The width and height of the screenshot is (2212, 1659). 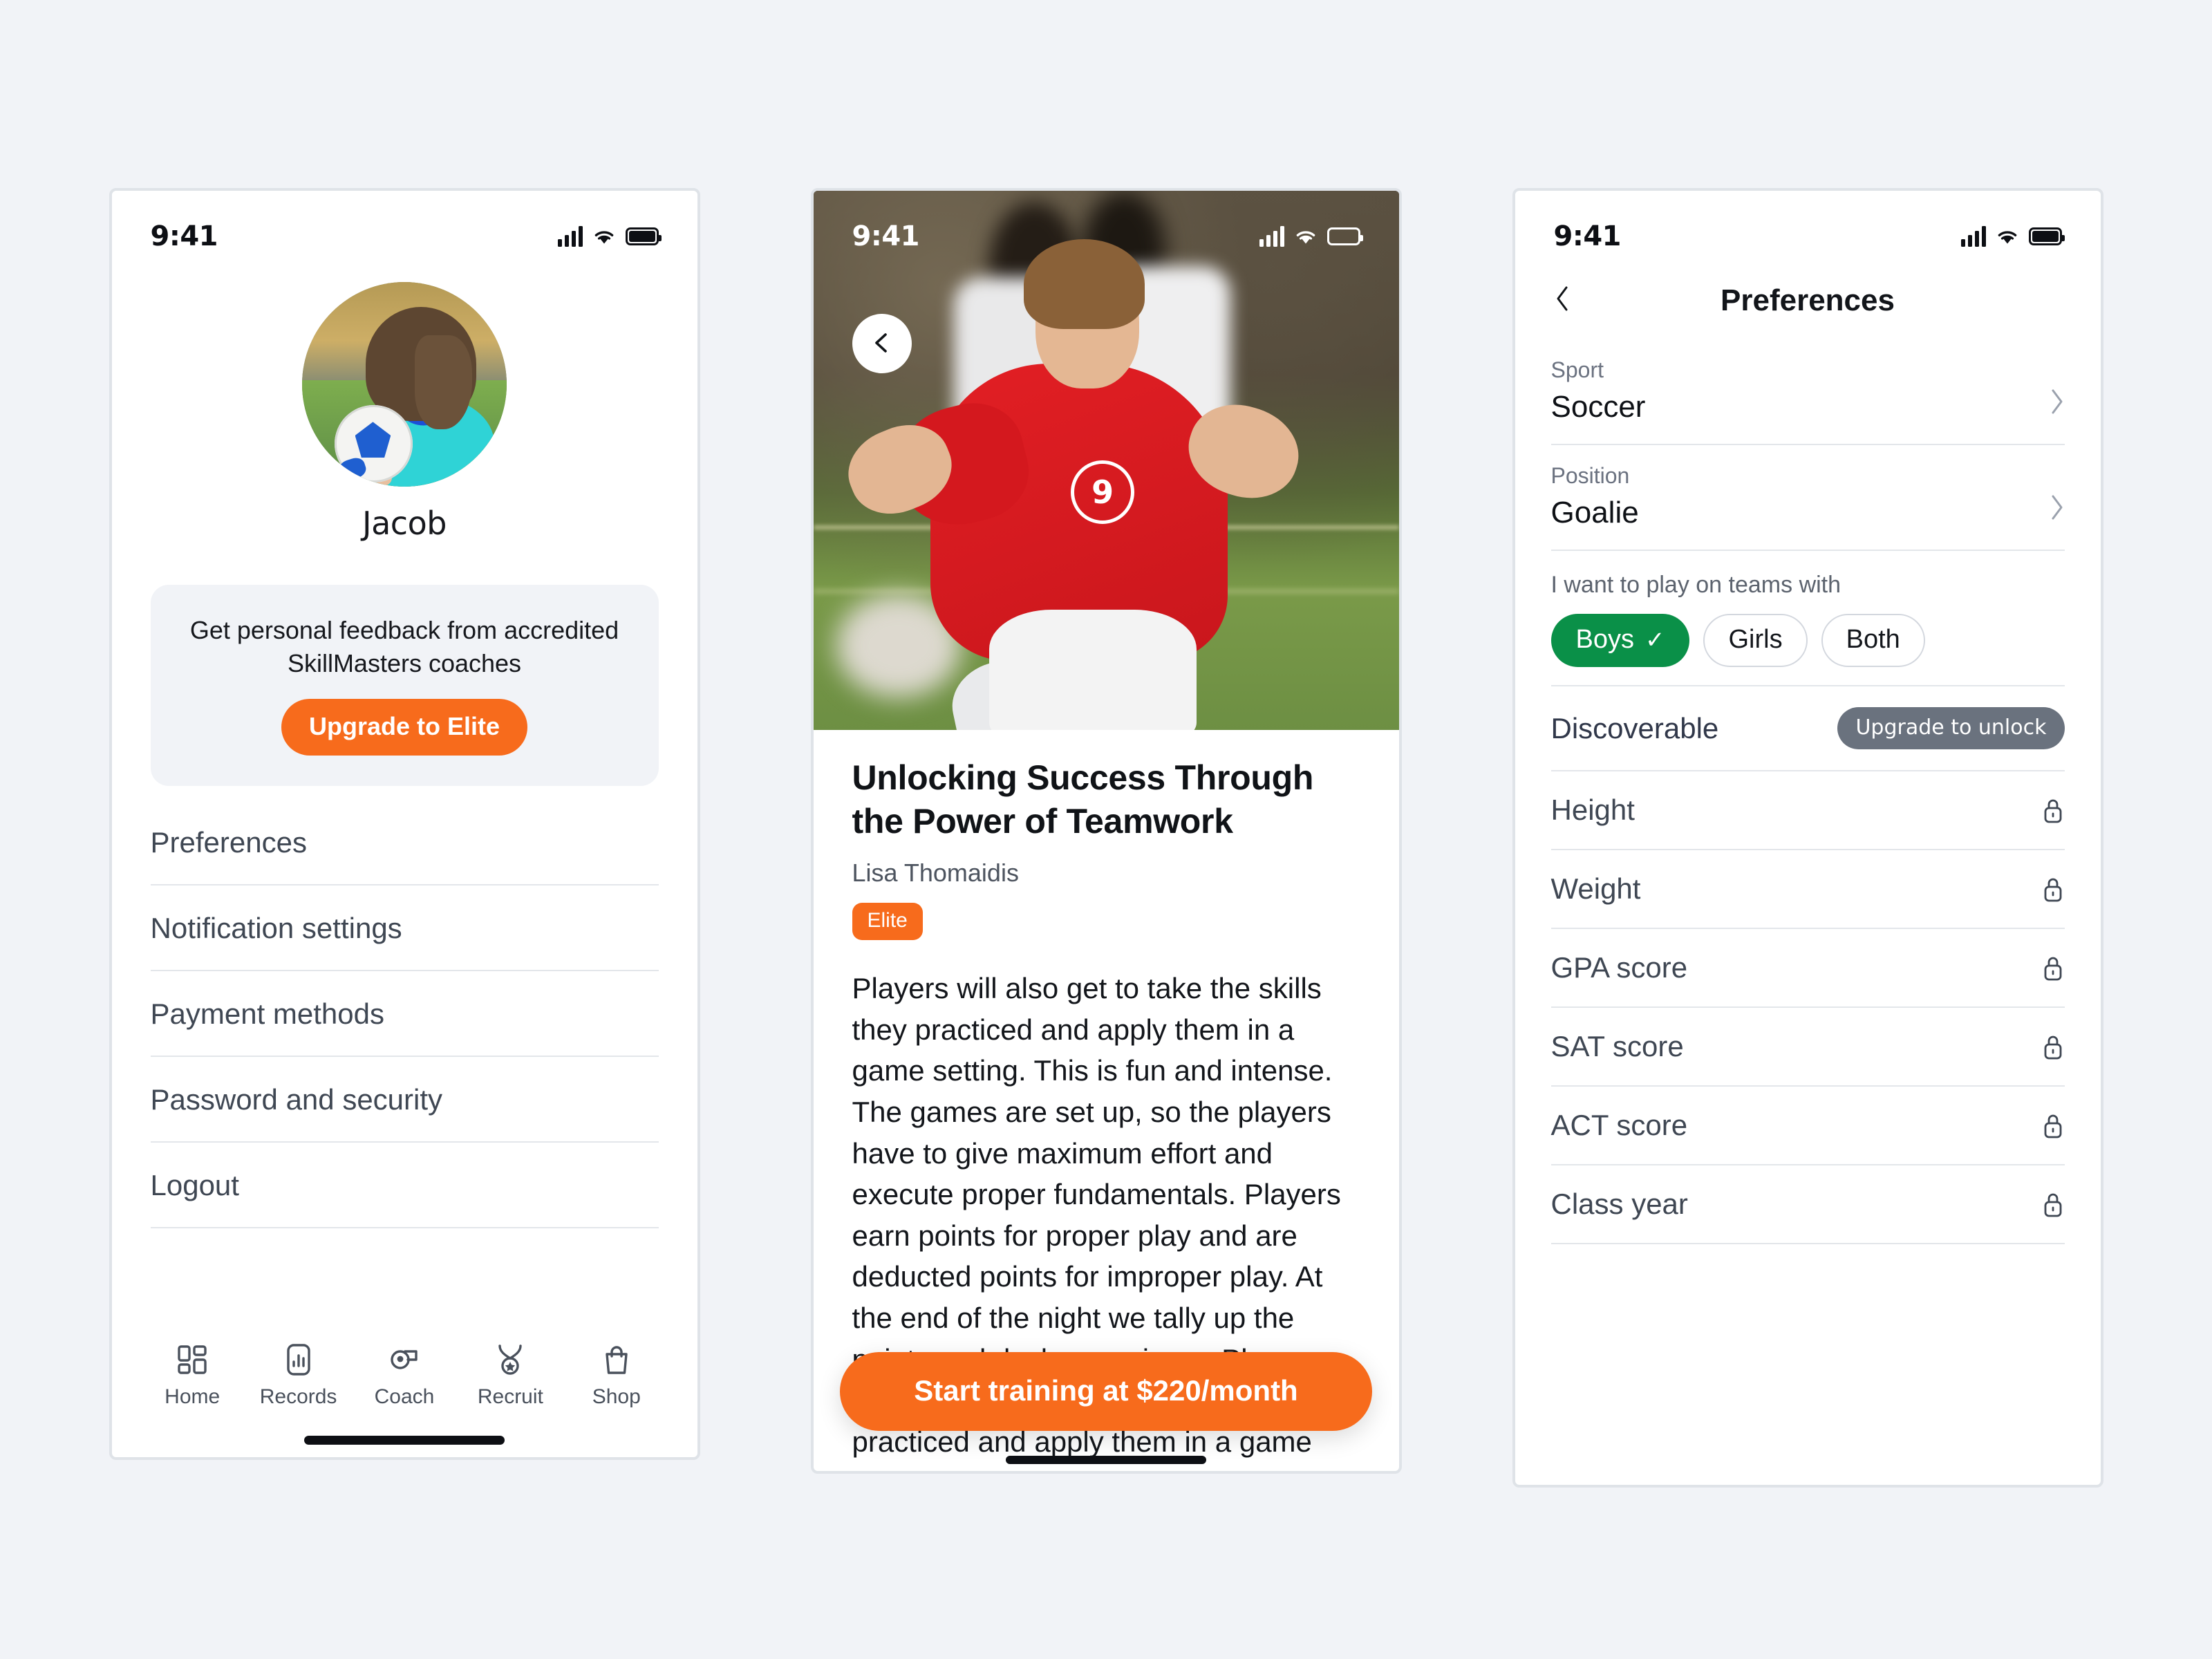 I want to click on hero-image: 9, so click(x=1106, y=460).